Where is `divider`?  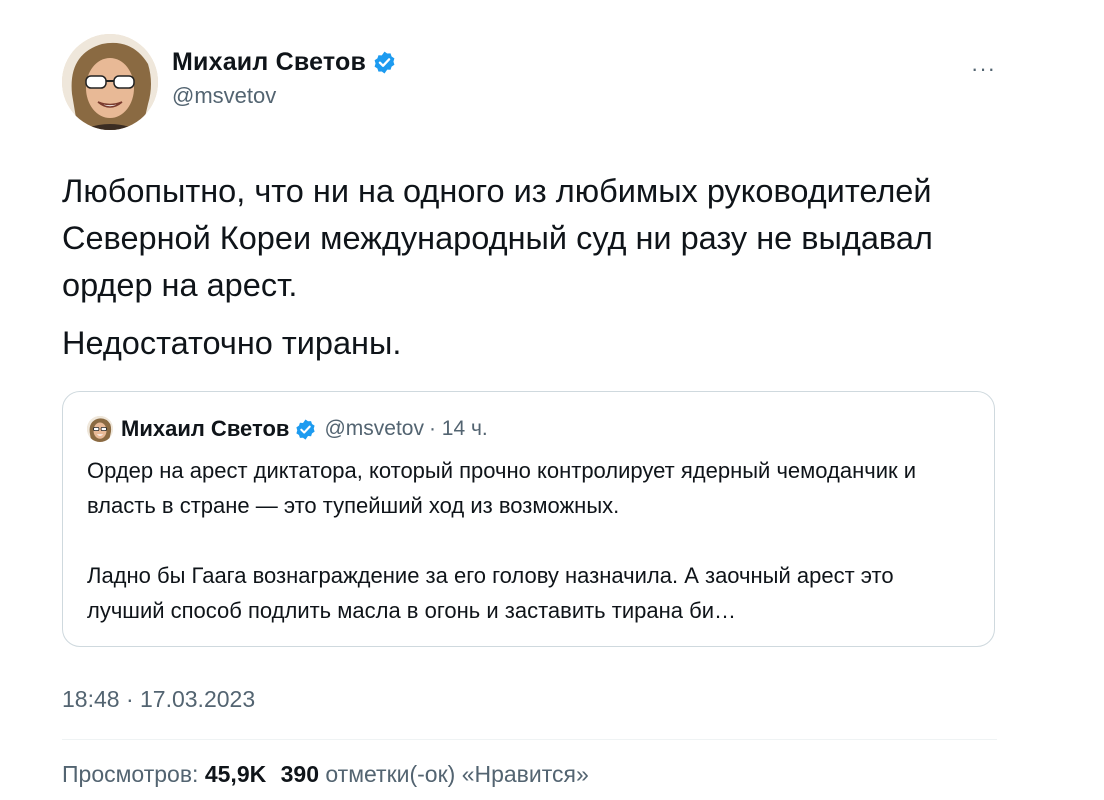
divider is located at coordinates (529, 739).